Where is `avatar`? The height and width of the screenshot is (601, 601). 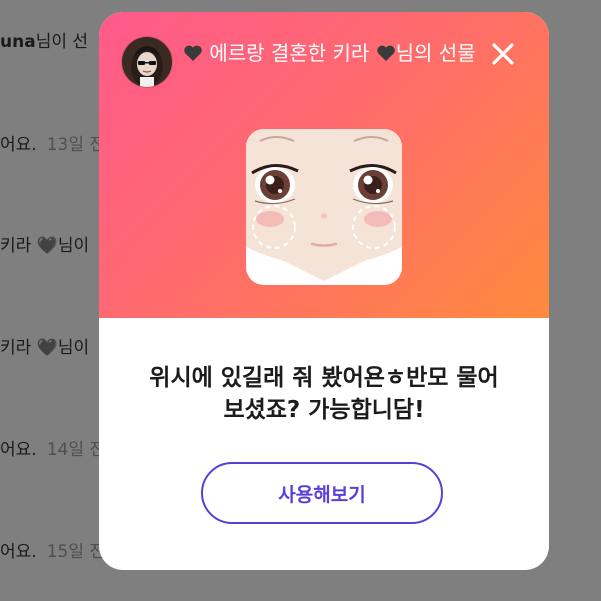 avatar is located at coordinates (147, 62).